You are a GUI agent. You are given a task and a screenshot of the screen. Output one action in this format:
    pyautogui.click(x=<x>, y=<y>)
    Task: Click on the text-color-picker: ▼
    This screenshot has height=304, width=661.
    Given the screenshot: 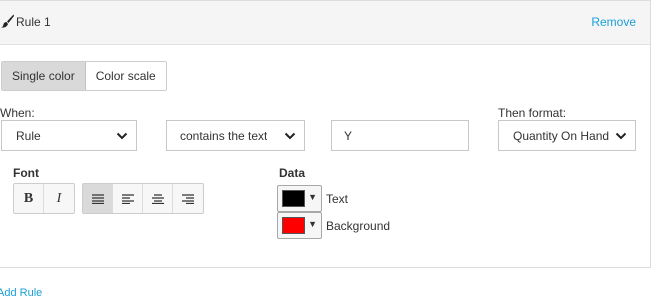 What is the action you would take?
    pyautogui.click(x=299, y=198)
    